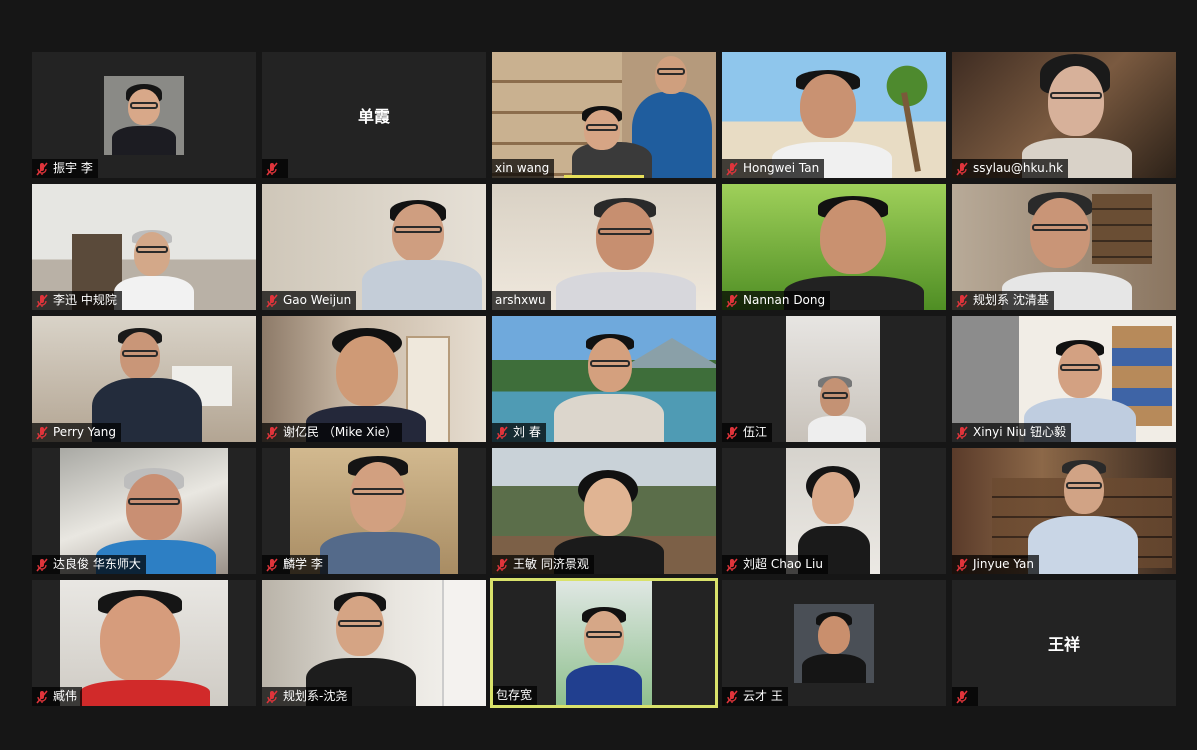 The height and width of the screenshot is (750, 1197). I want to click on participant-name: 李迅 中规院, so click(85, 300).